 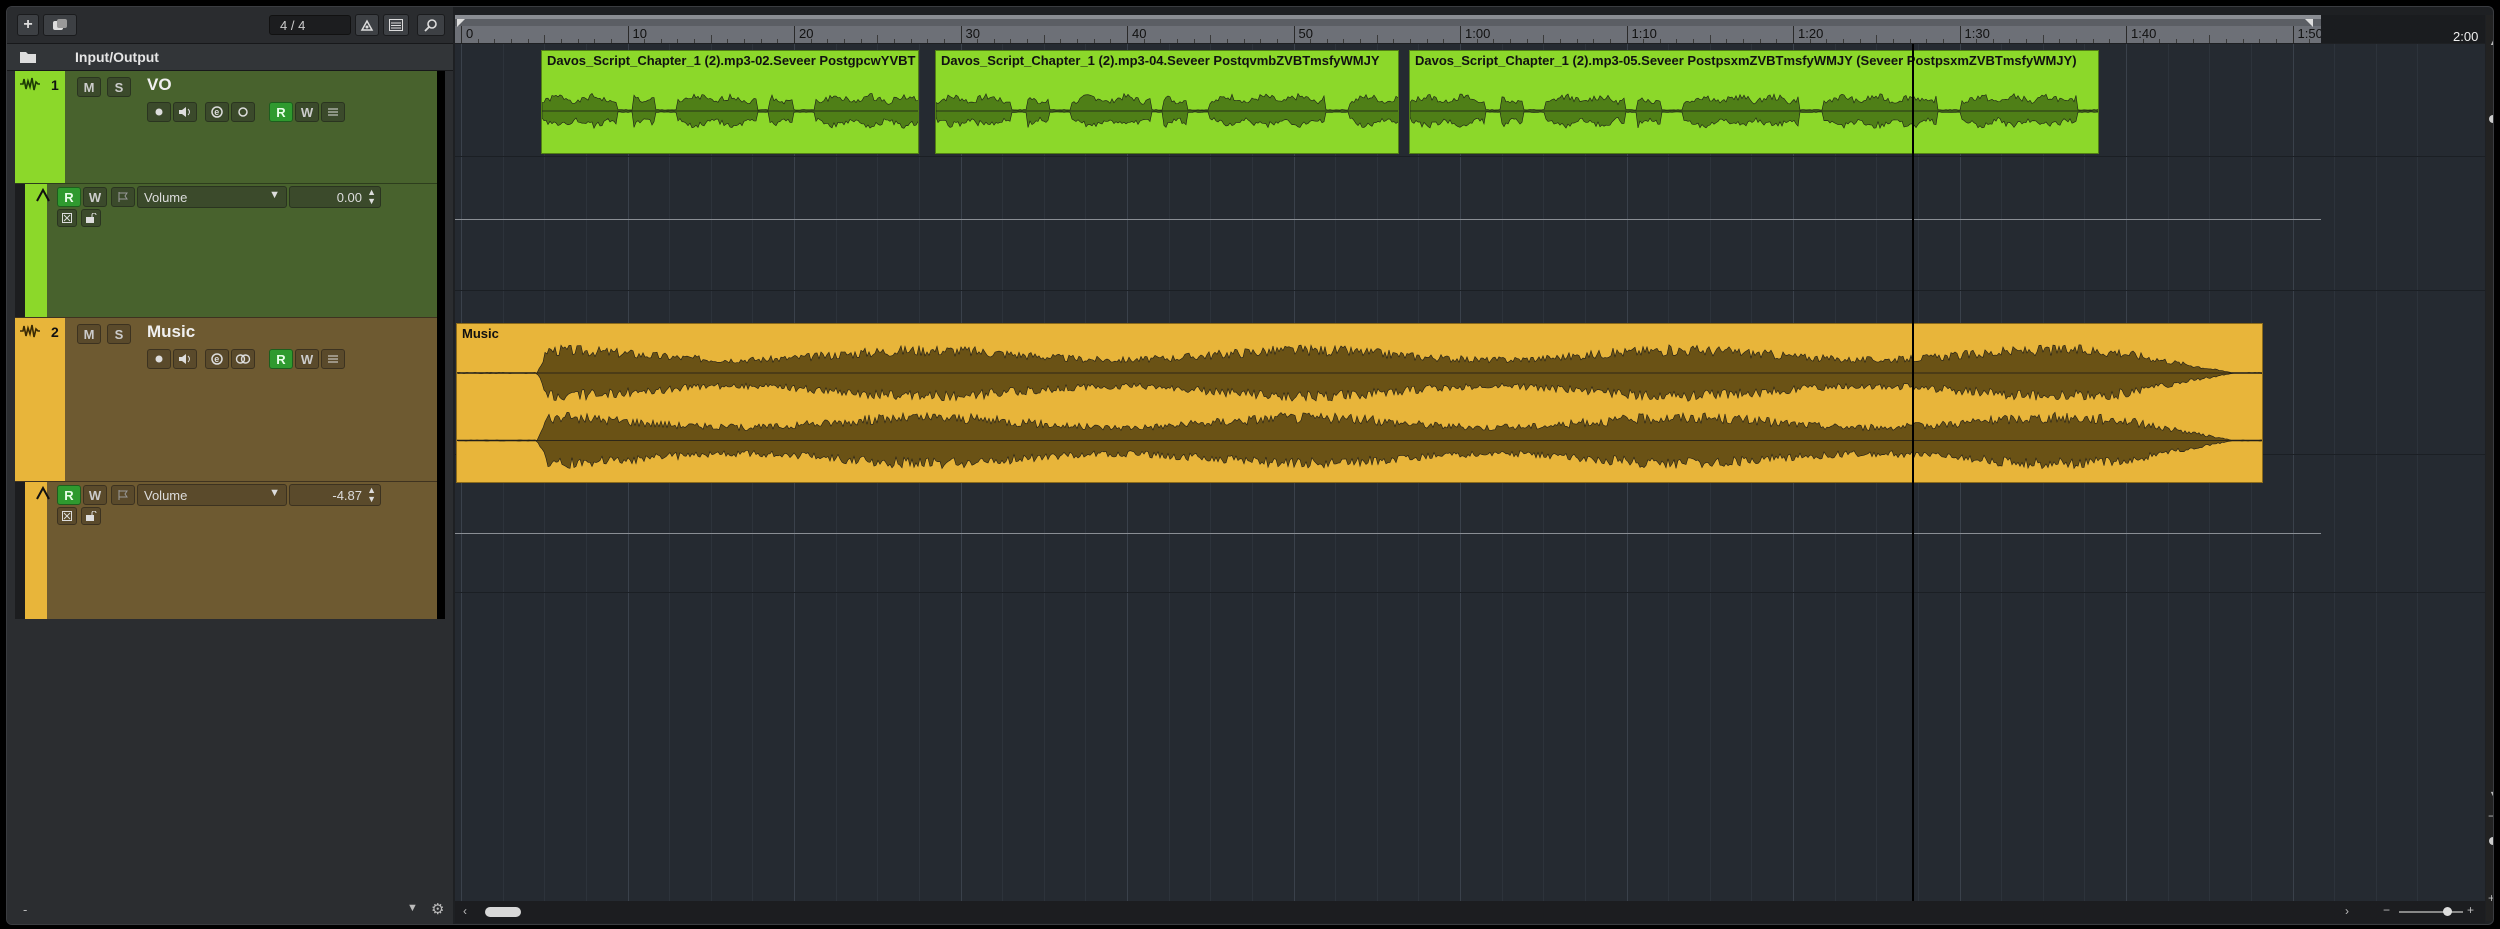 What do you see at coordinates (230, 127) in the screenshot?
I see `track-vo: 1 M S VO e R W` at bounding box center [230, 127].